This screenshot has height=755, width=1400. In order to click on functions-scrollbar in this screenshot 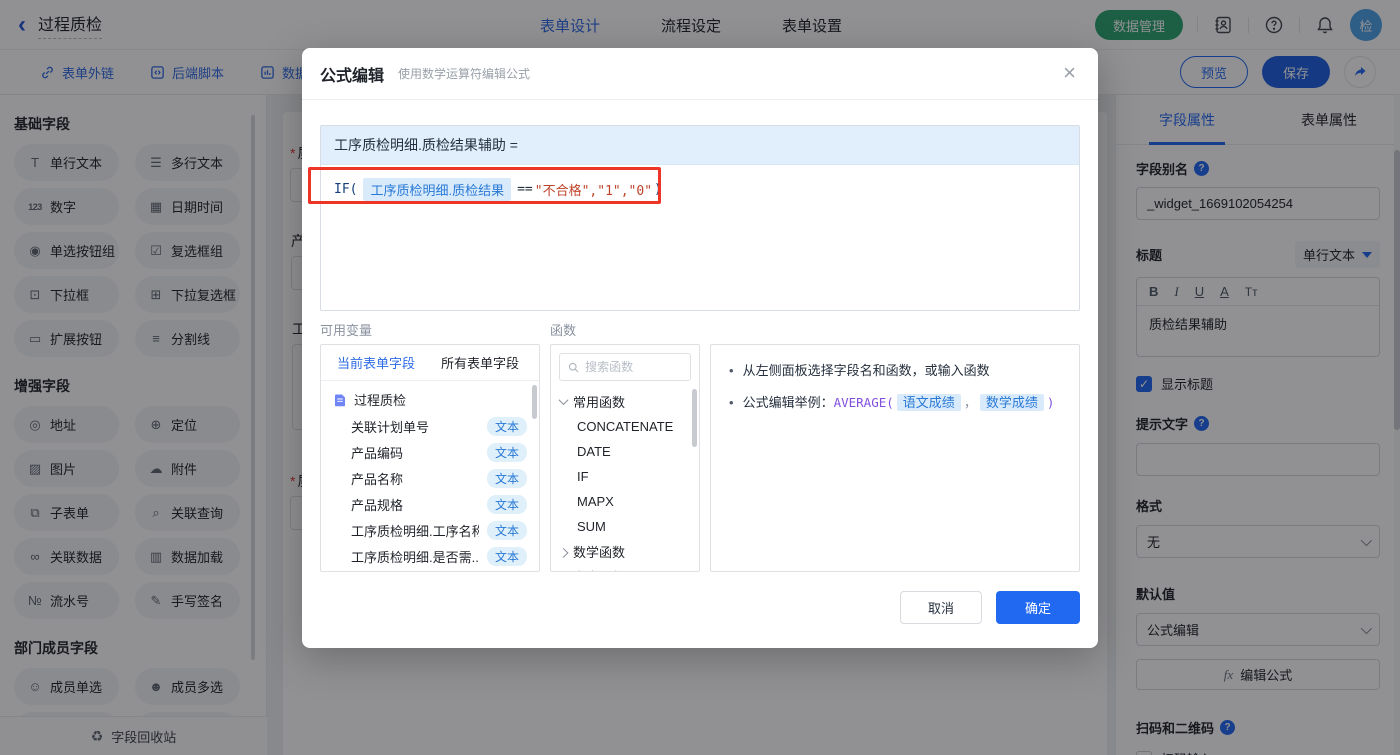, I will do `click(694, 418)`.